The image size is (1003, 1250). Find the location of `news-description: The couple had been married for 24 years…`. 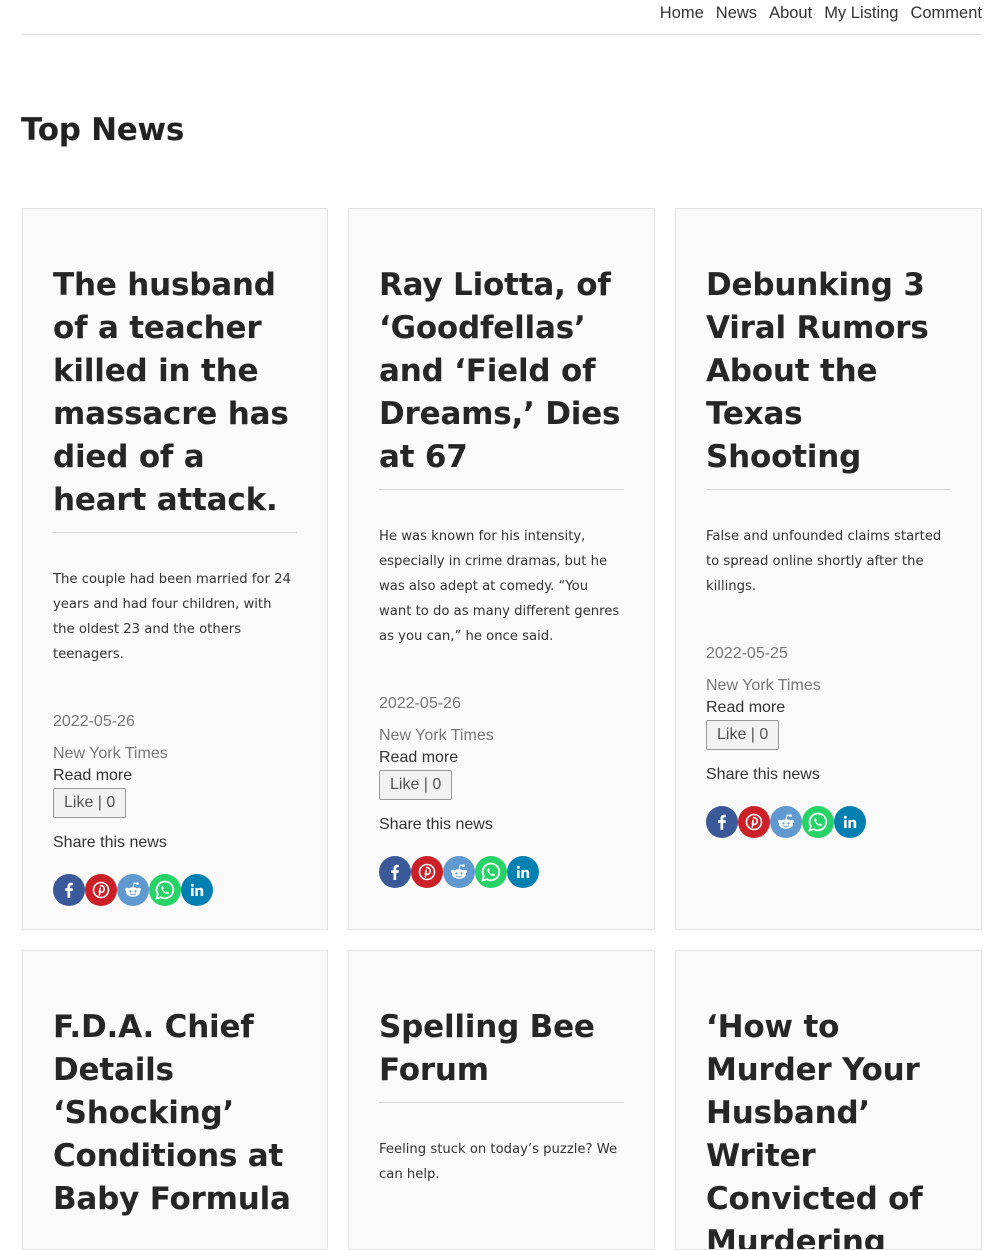

news-description: The couple had been married for 24 years… is located at coordinates (172, 617).